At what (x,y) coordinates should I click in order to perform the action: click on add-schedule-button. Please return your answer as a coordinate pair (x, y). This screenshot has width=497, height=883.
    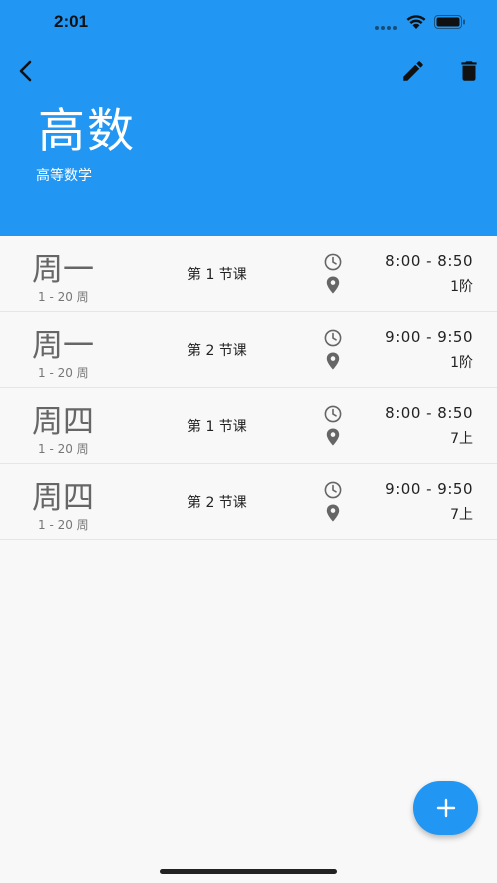
    Looking at the image, I should click on (445, 808).